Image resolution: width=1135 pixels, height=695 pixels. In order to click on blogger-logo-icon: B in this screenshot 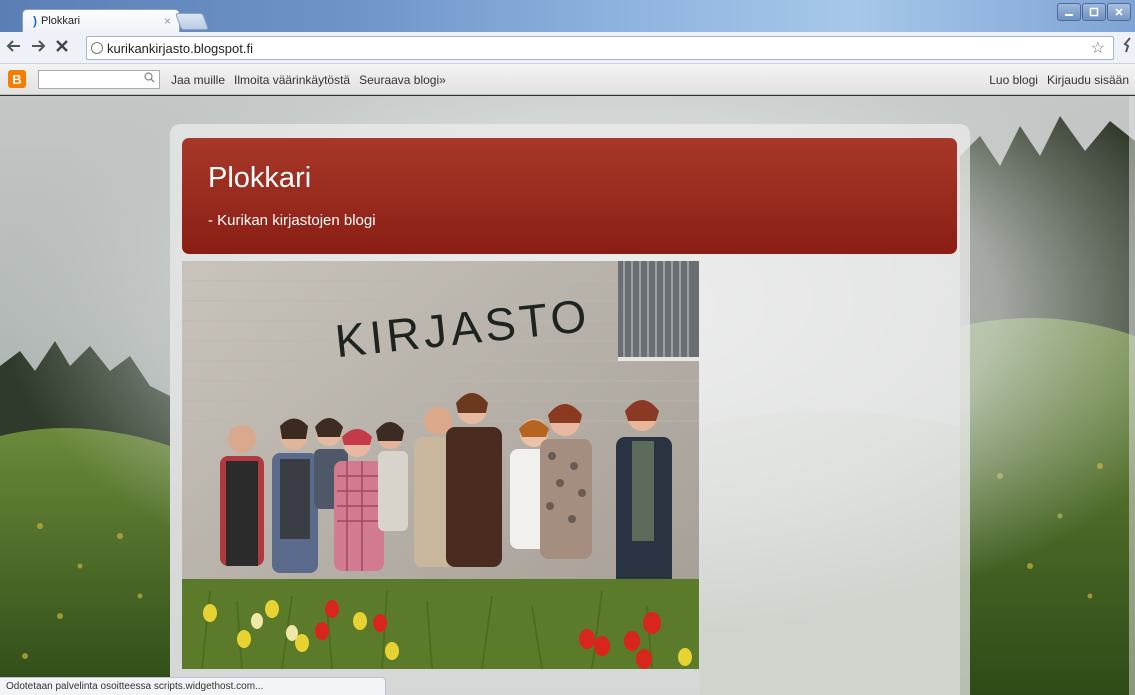, I will do `click(17, 79)`.